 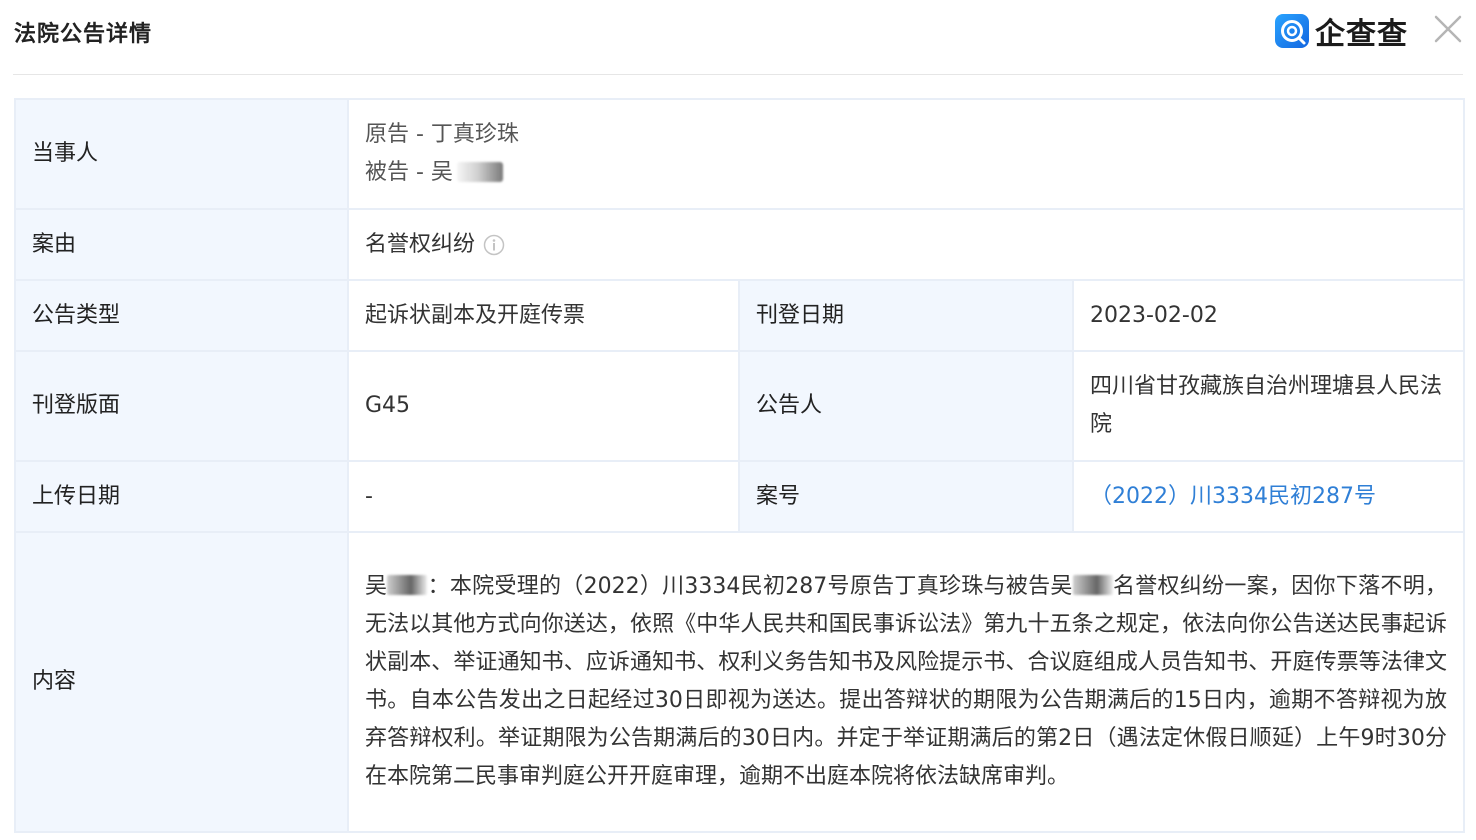 I want to click on table-row: 刊登版面 G45 公告人 四川省甘孜藏族自治州理塘县人民法院, so click(x=740, y=406).